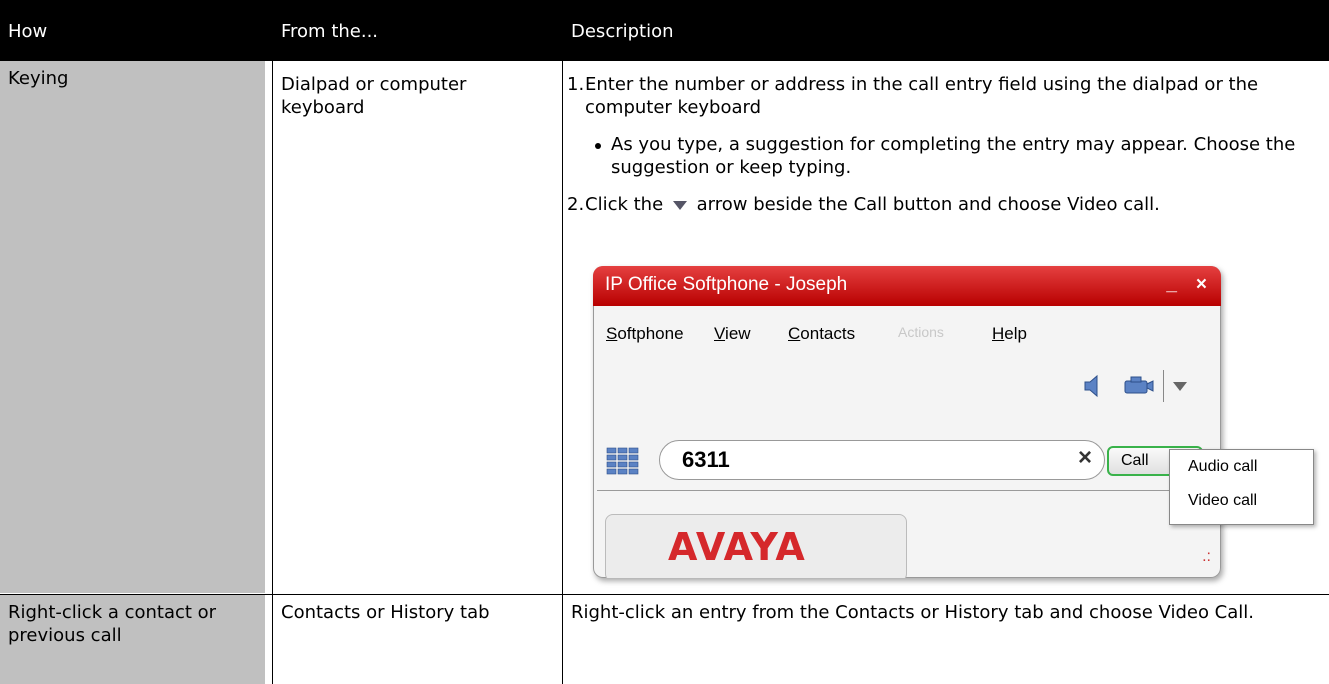  I want to click on header-description: Description, so click(946, 30).